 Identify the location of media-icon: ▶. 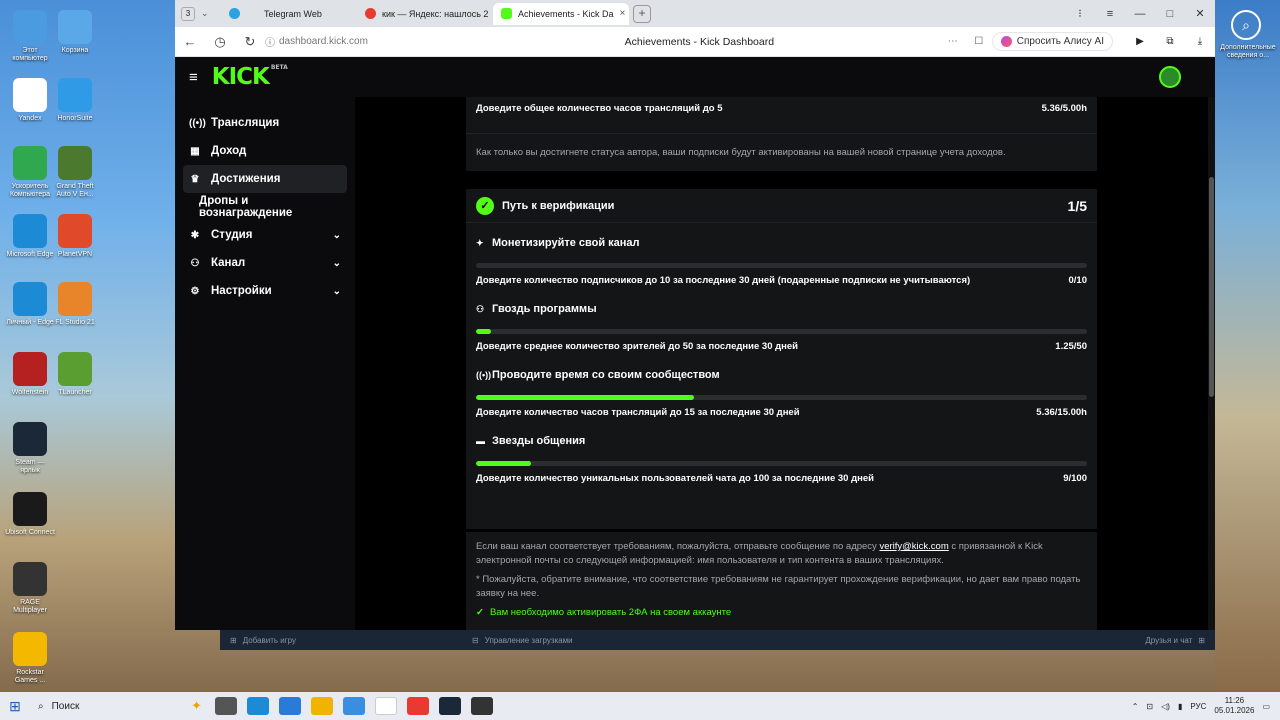
(1140, 41).